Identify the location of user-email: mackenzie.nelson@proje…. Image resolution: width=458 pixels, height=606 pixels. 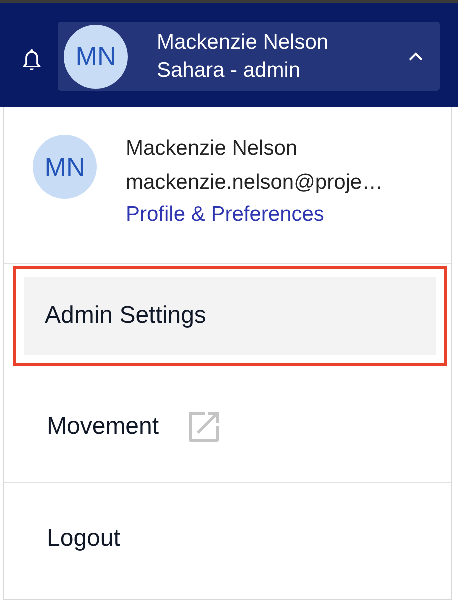
(255, 183).